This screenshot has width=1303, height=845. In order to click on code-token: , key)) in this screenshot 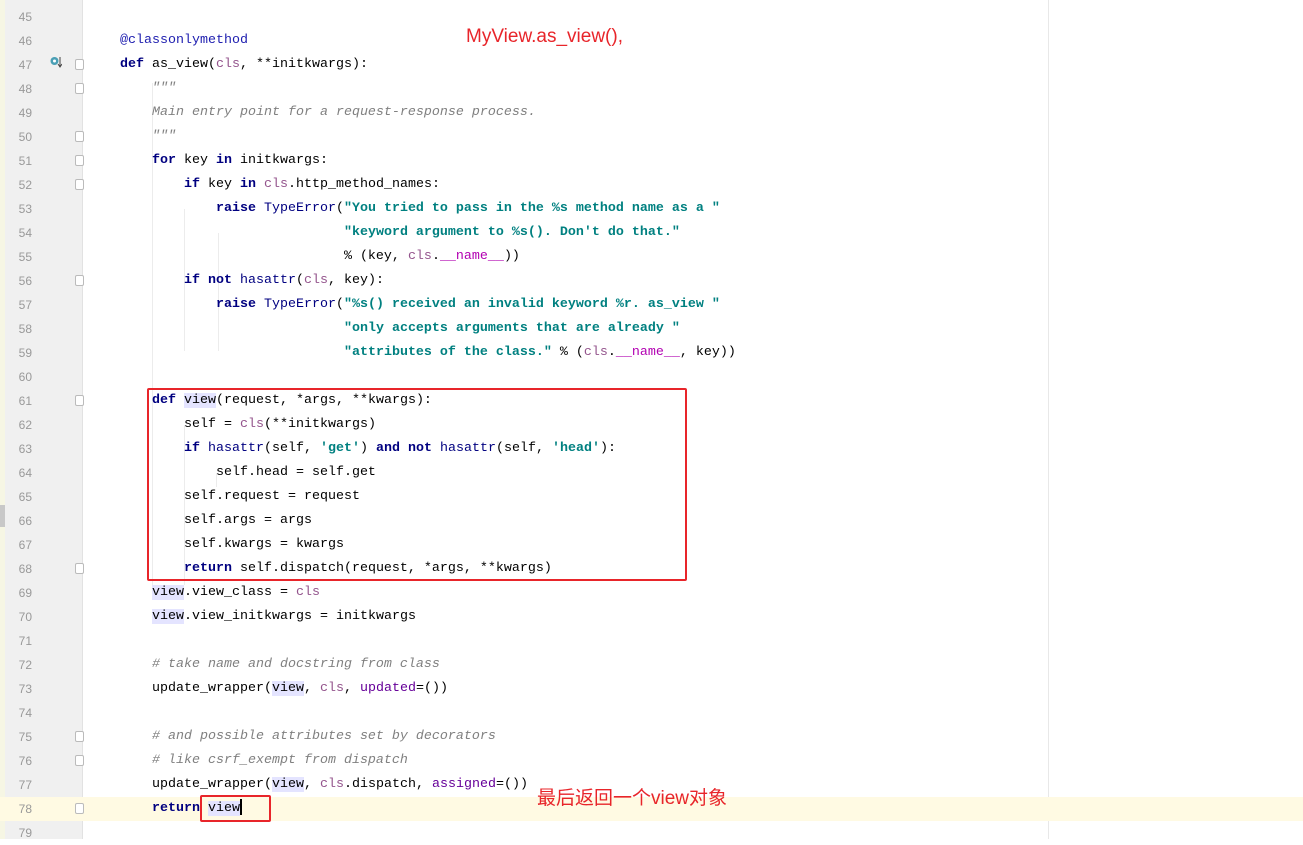, I will do `click(707, 352)`.